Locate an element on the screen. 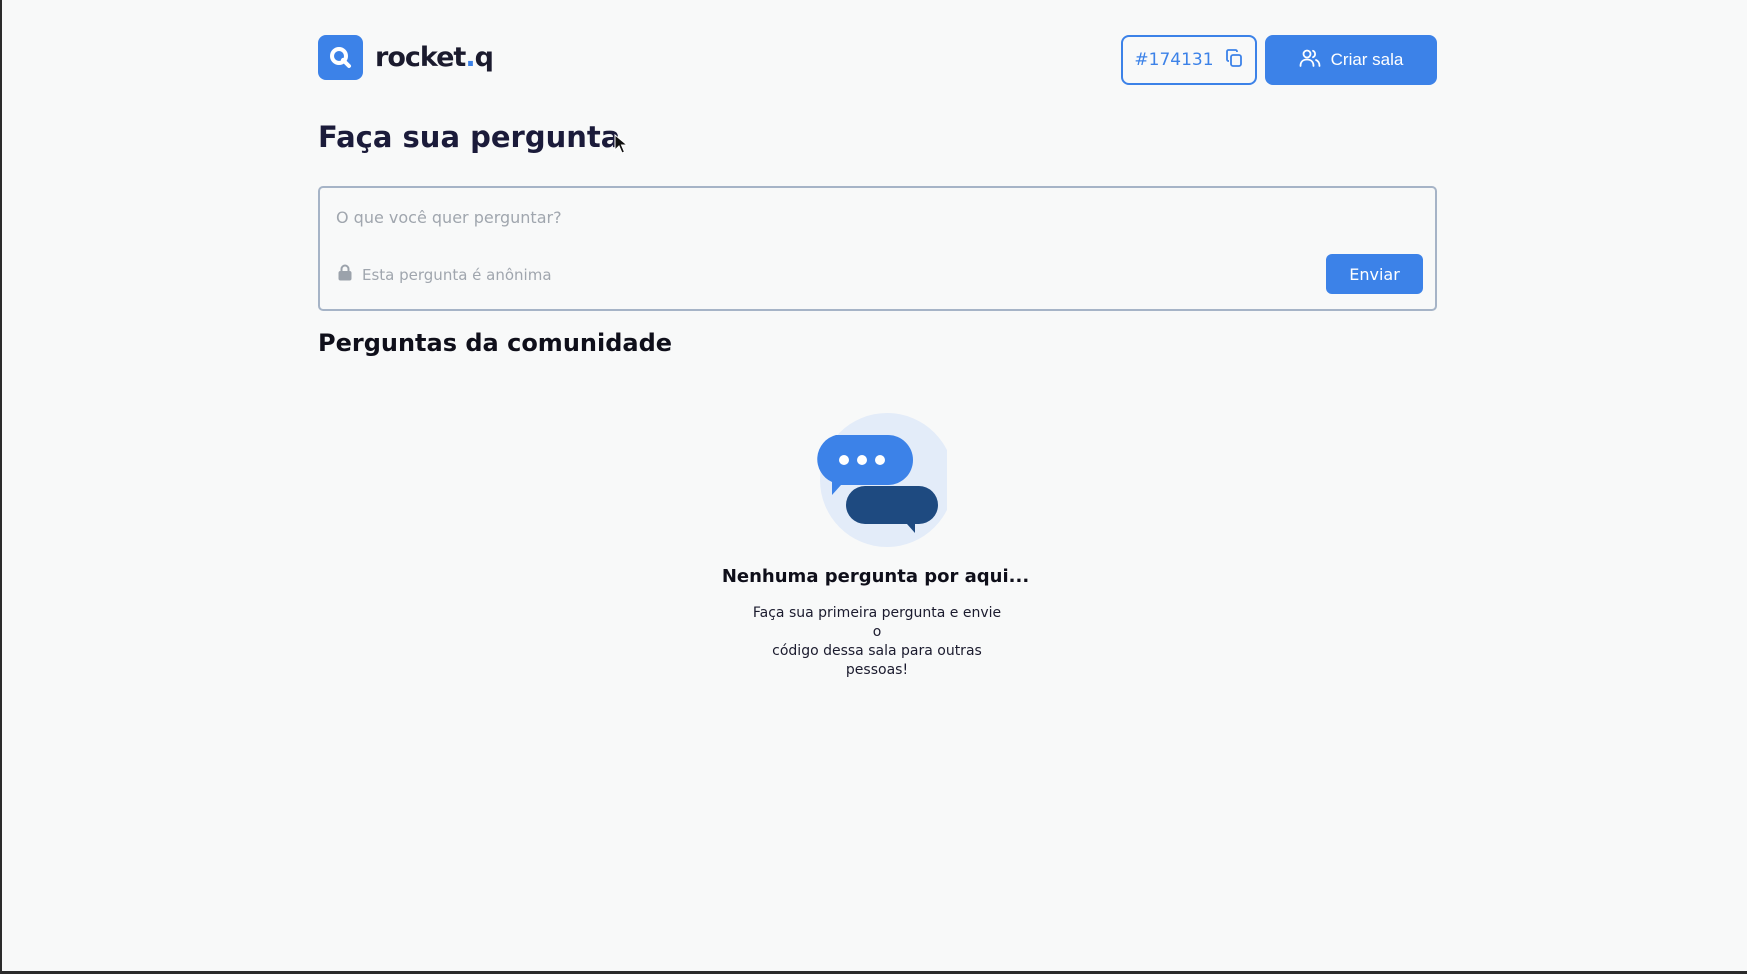  lock-icon is located at coordinates (345, 274).